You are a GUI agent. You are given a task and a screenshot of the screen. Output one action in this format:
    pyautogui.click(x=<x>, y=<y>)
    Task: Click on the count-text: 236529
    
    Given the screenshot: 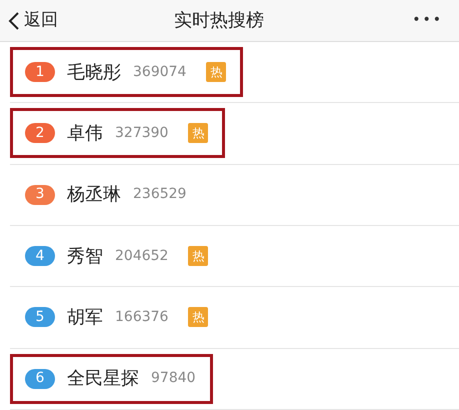 What is the action you would take?
    pyautogui.click(x=159, y=194)
    